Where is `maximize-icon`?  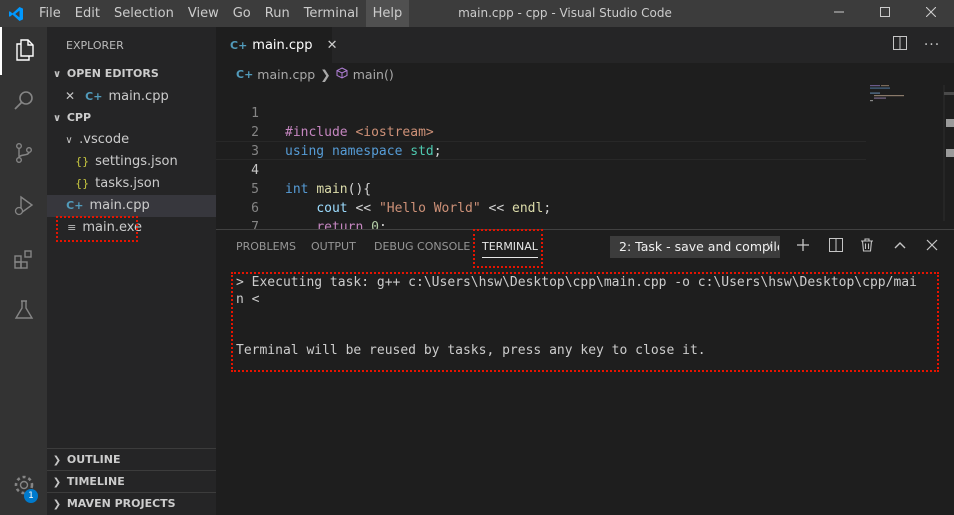
maximize-icon is located at coordinates (885, 13).